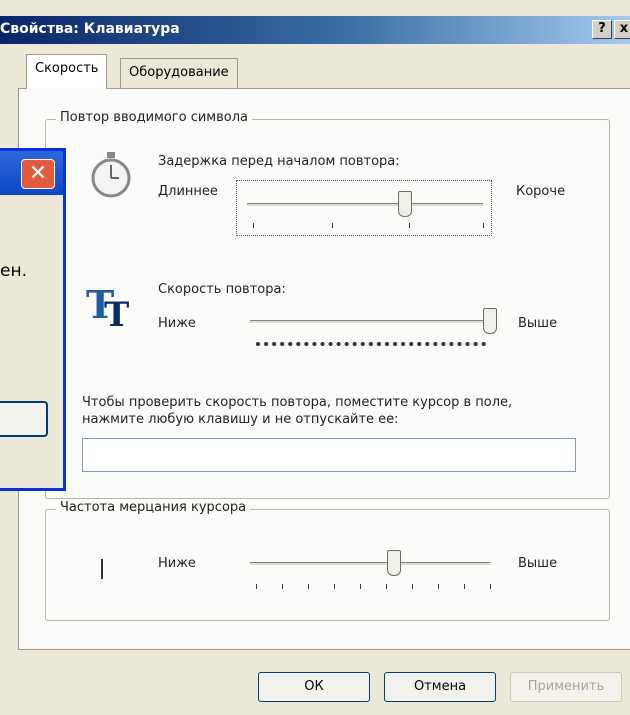 This screenshot has width=630, height=715. Describe the element at coordinates (222, 289) in the screenshot. I see `rate-label: Скорость повтора:` at that location.